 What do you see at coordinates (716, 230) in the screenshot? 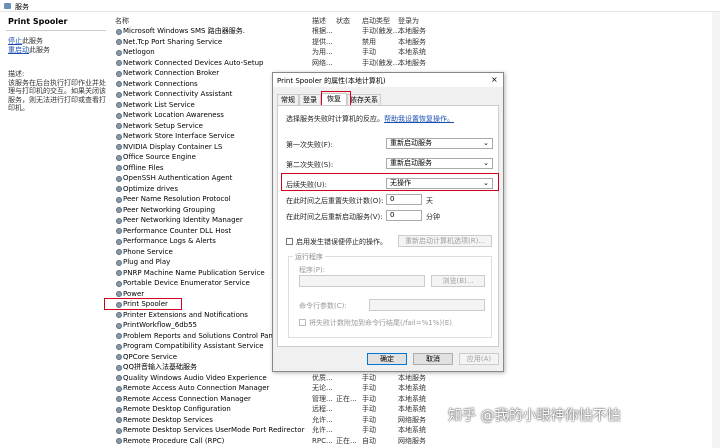
I see `list-scrollbar` at bounding box center [716, 230].